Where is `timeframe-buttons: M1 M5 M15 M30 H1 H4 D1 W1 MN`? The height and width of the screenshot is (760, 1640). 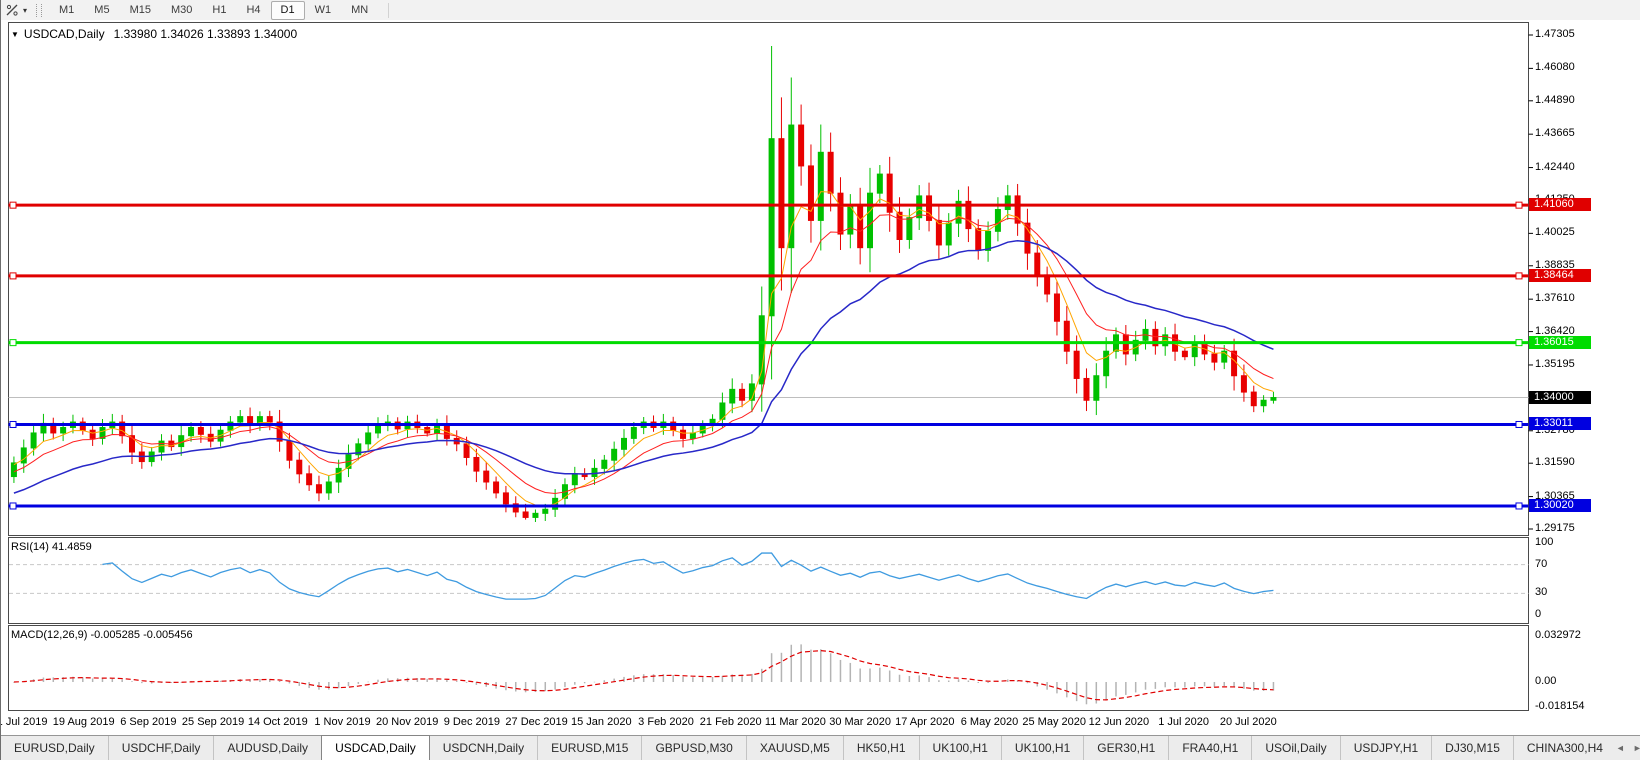 timeframe-buttons: M1 M5 M15 M30 H1 H4 D1 W1 MN is located at coordinates (213, 10).